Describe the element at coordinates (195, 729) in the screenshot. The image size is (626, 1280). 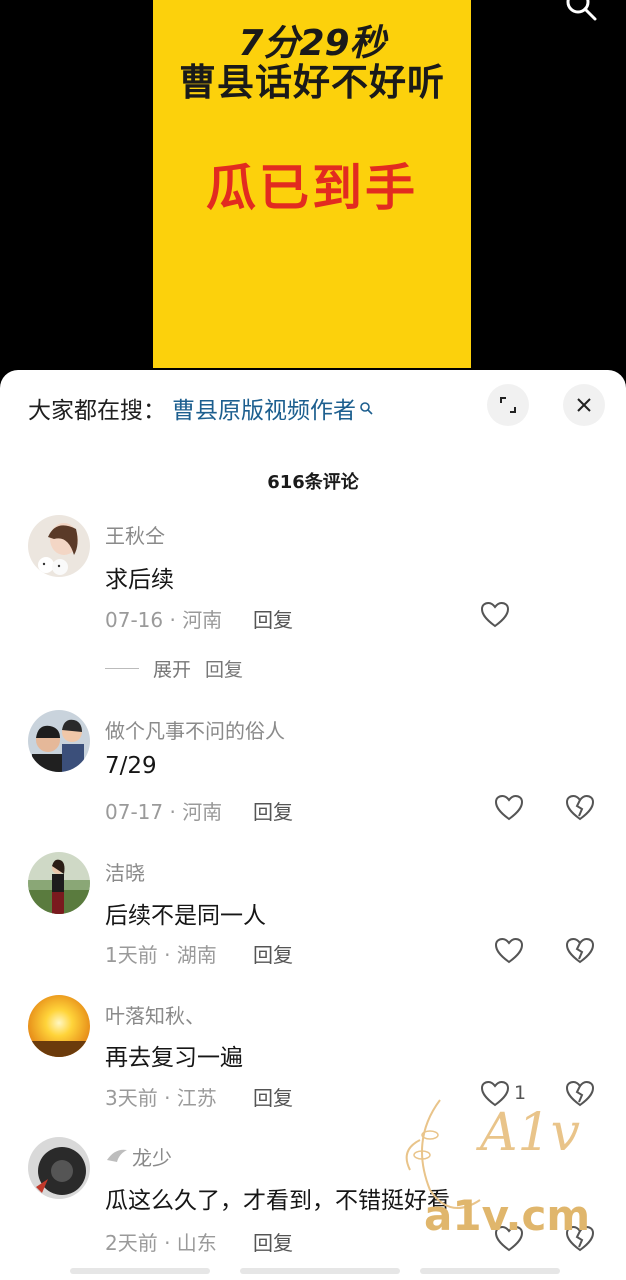
I see `comment-author: 做个凡事不问的俗人` at that location.